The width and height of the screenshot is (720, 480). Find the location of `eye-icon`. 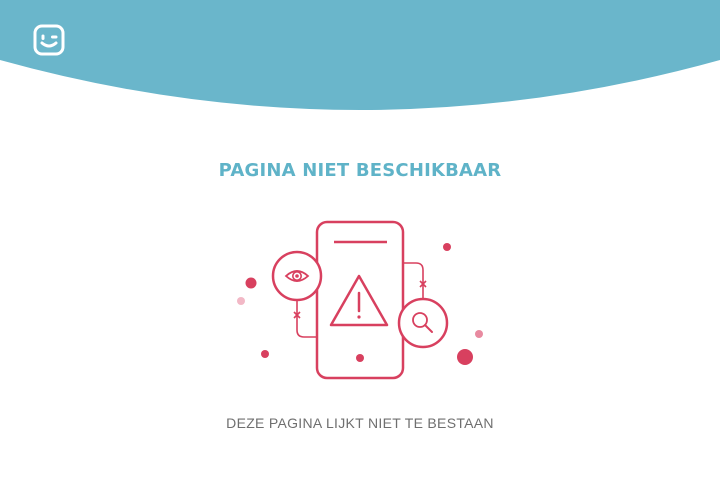

eye-icon is located at coordinates (297, 276).